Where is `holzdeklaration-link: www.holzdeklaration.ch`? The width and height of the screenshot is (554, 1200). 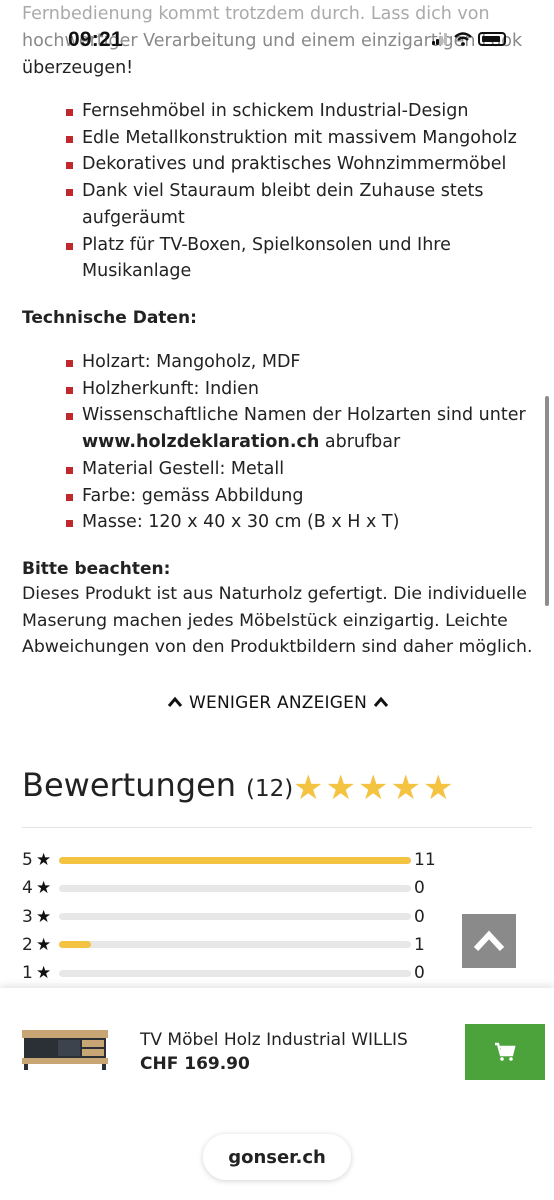 holzdeklaration-link: www.holzdeklaration.ch is located at coordinates (200, 442).